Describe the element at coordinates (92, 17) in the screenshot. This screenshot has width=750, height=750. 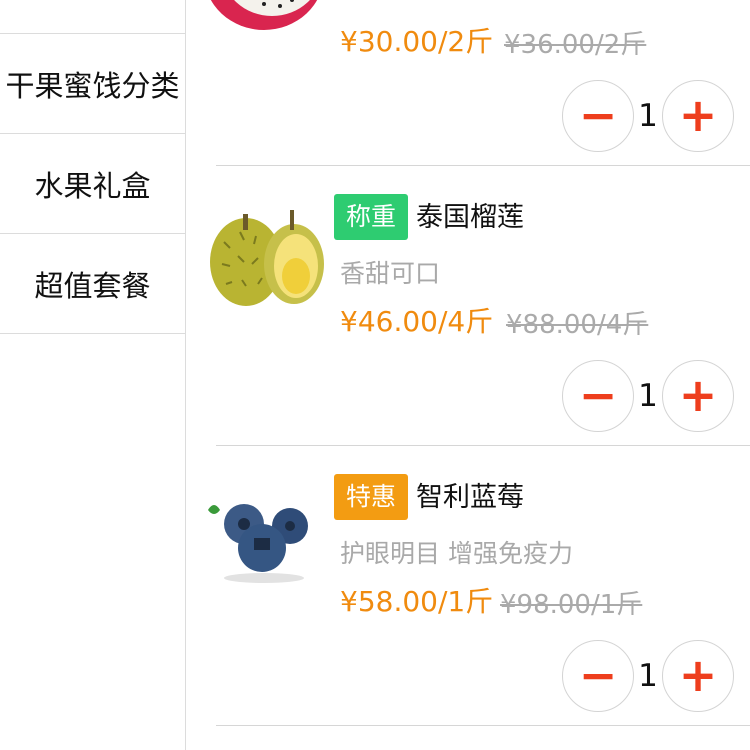
I see `category-item` at that location.